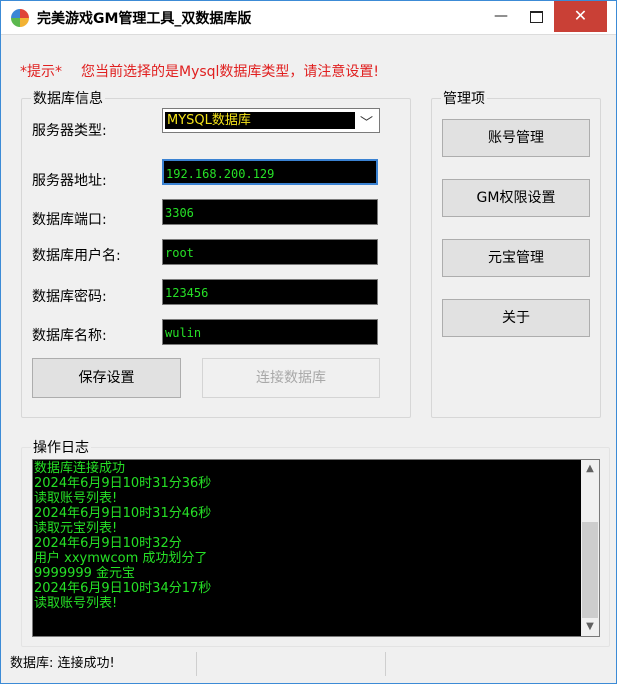 The image size is (617, 684). I want to click on status-bar: 数据库: 连接成功!, so click(308, 664).